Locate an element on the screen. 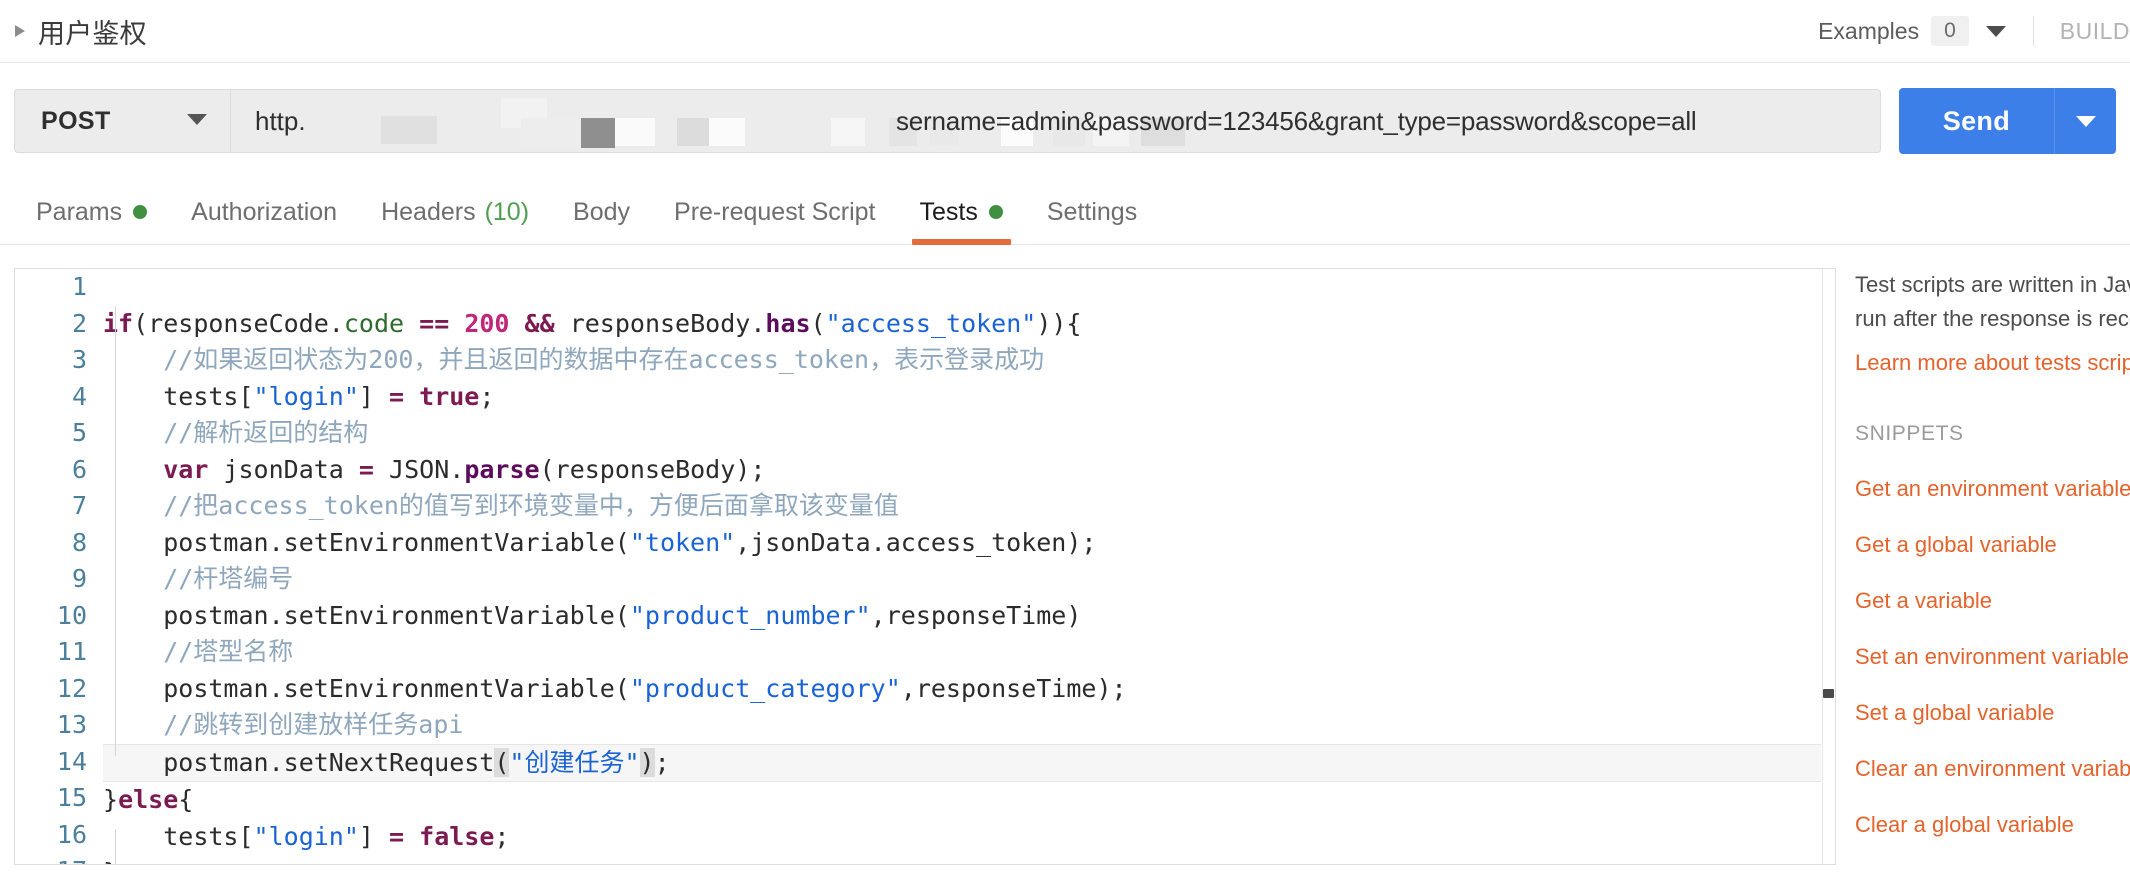 The image size is (2130, 882). line-number: 11 is located at coordinates (71, 651).